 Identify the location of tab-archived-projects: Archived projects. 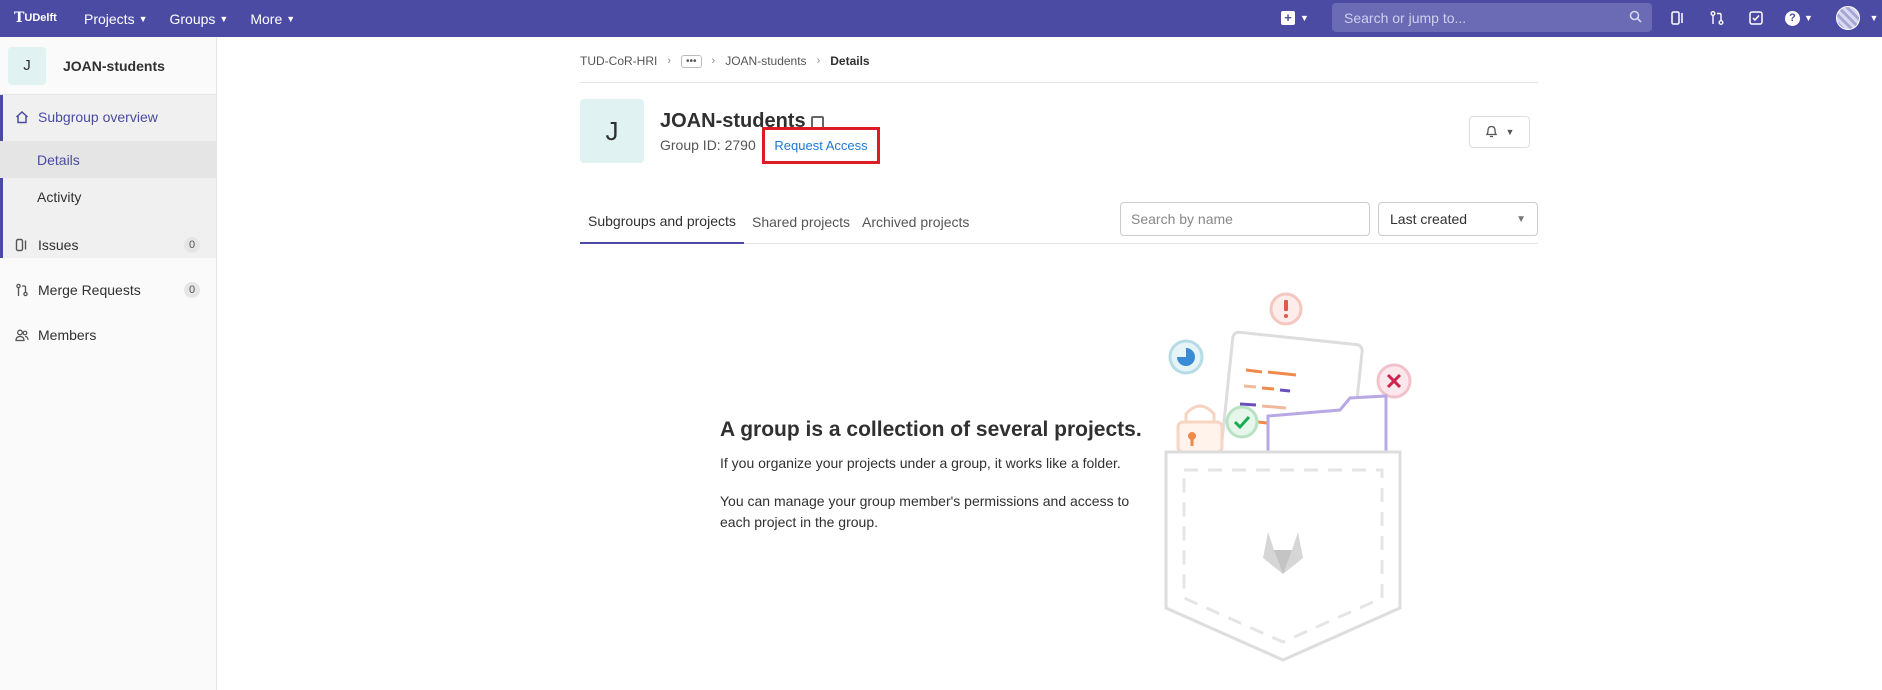
(915, 222).